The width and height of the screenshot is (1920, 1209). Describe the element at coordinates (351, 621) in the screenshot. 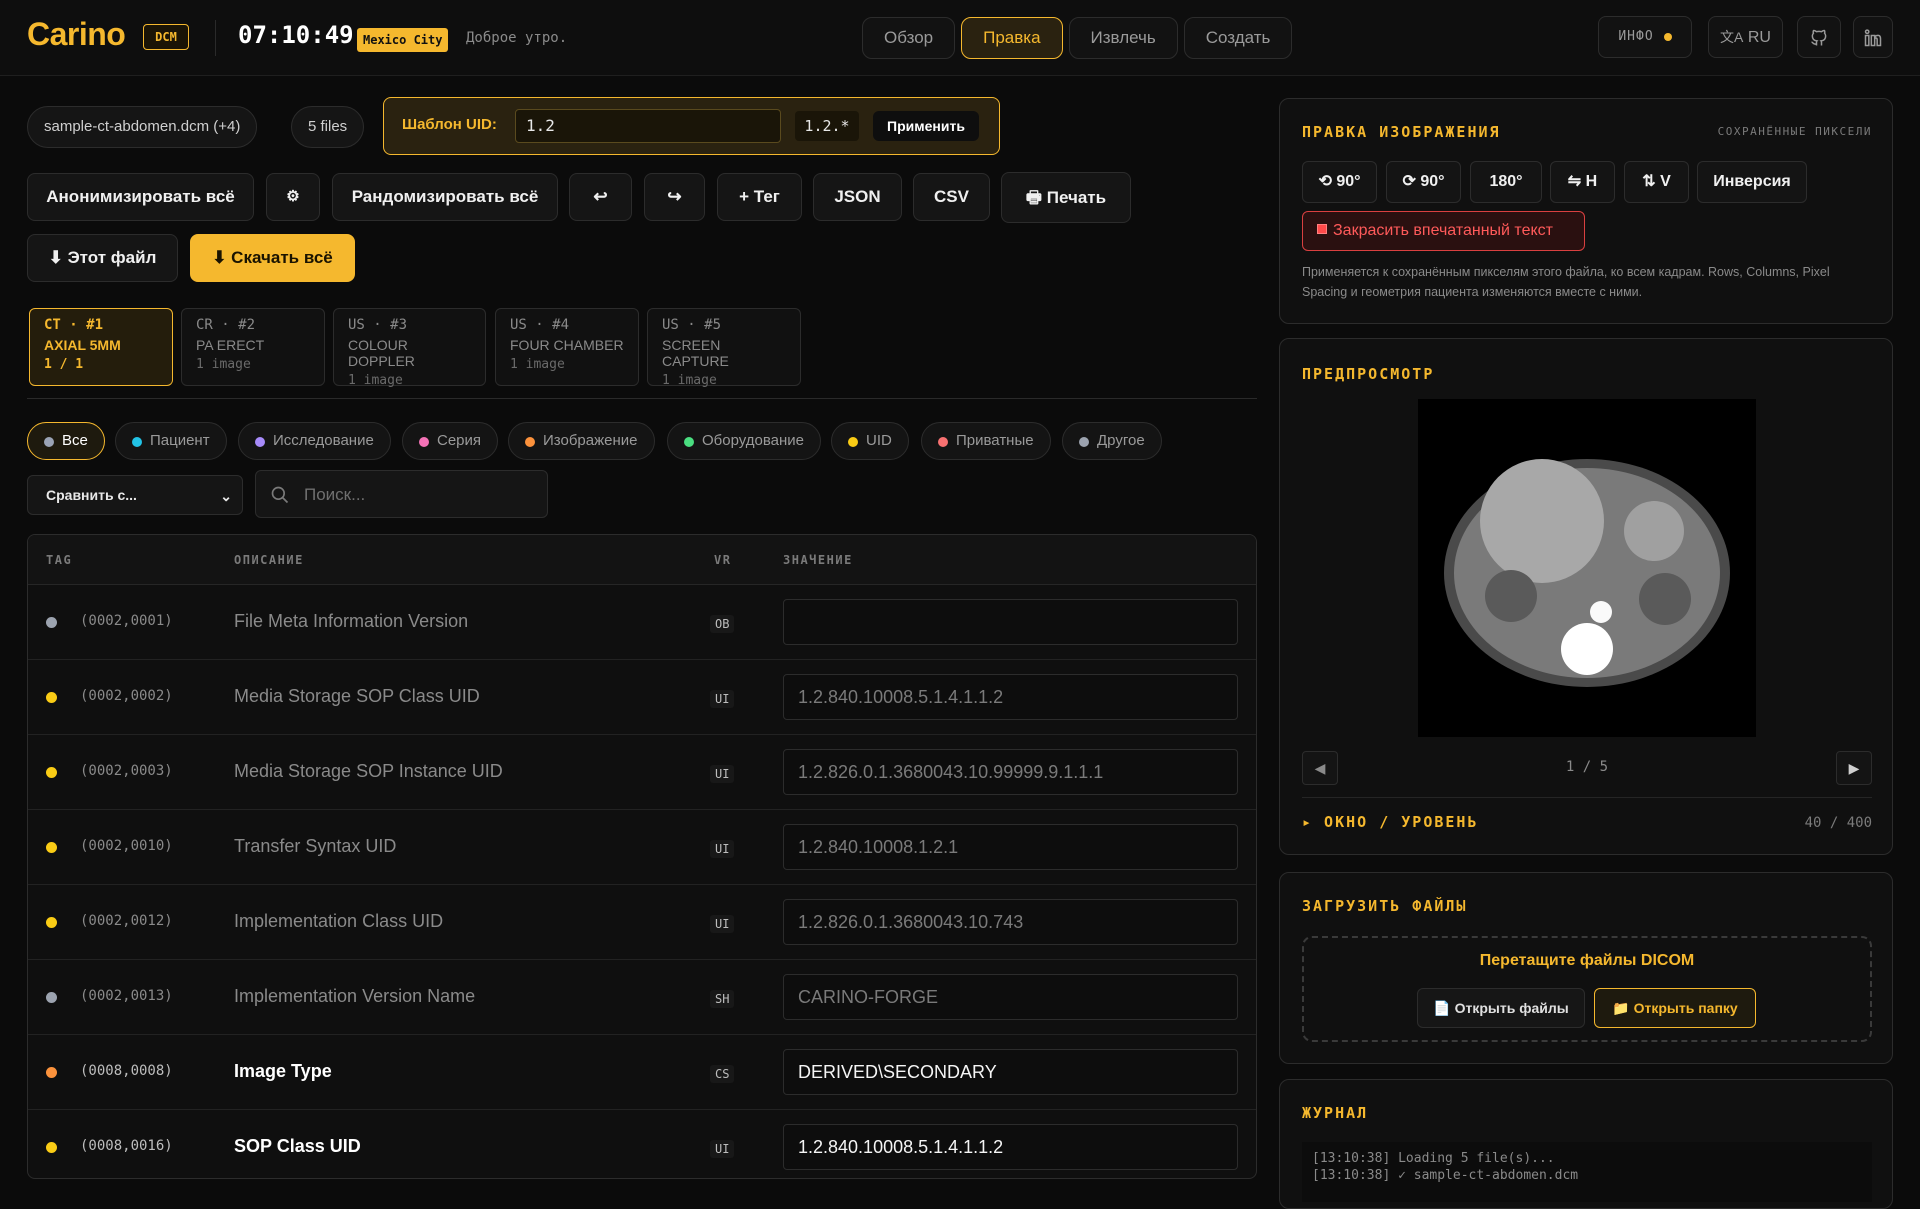

I see `tag-description: File Meta Information Version` at that location.